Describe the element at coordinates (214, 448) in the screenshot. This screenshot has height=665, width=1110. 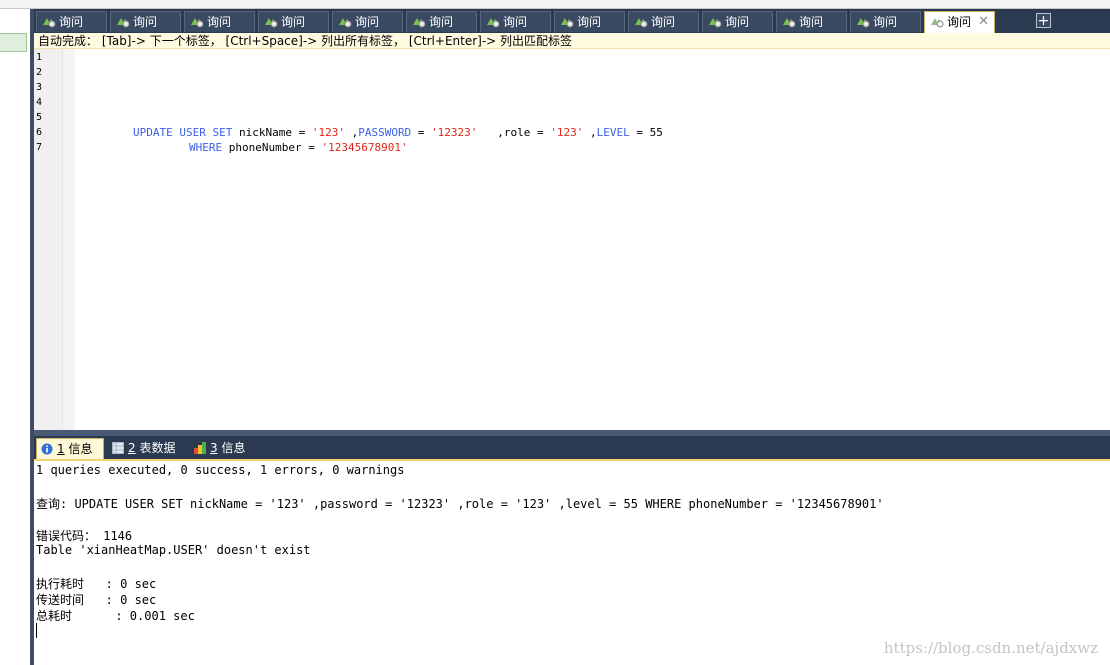
I see `tab-number: 3` at that location.